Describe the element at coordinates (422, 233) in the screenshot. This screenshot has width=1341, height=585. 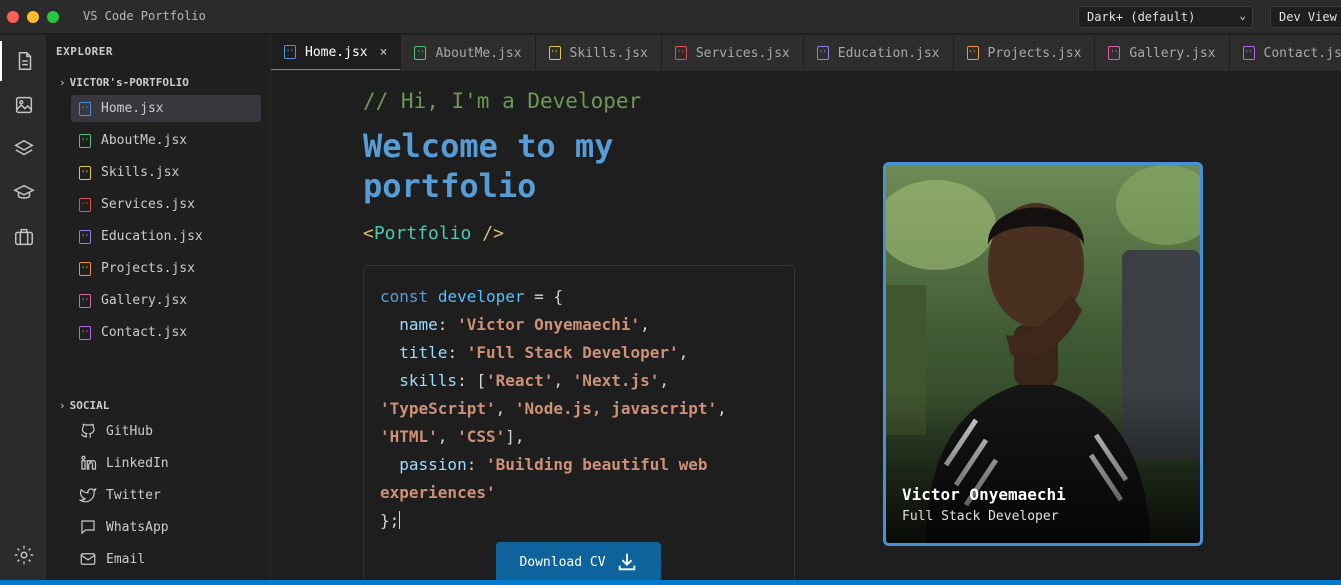
I see `tag-name: Portfolio` at that location.